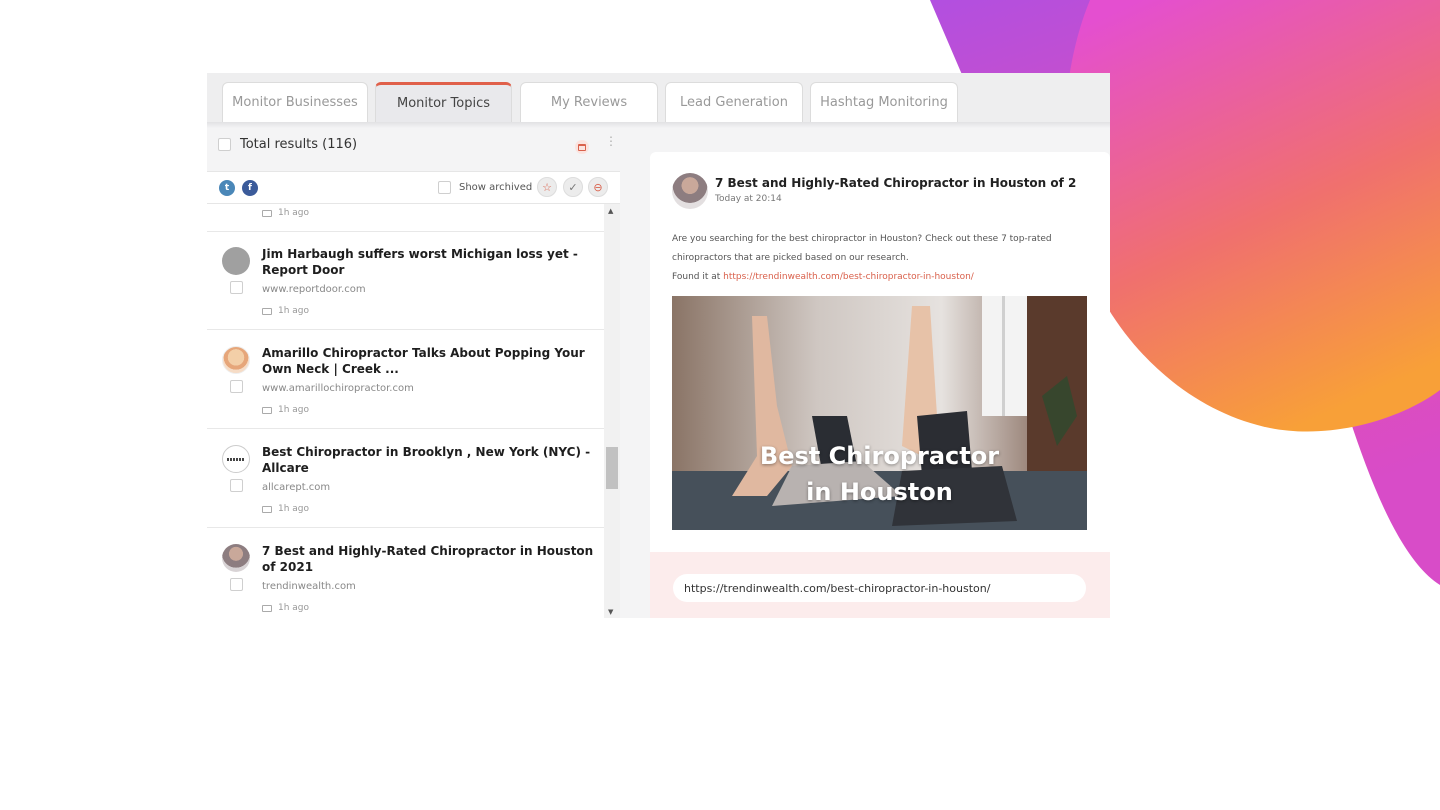 This screenshot has width=1440, height=810. I want to click on tab-label: Hashtag Monitoring, so click(884, 102).